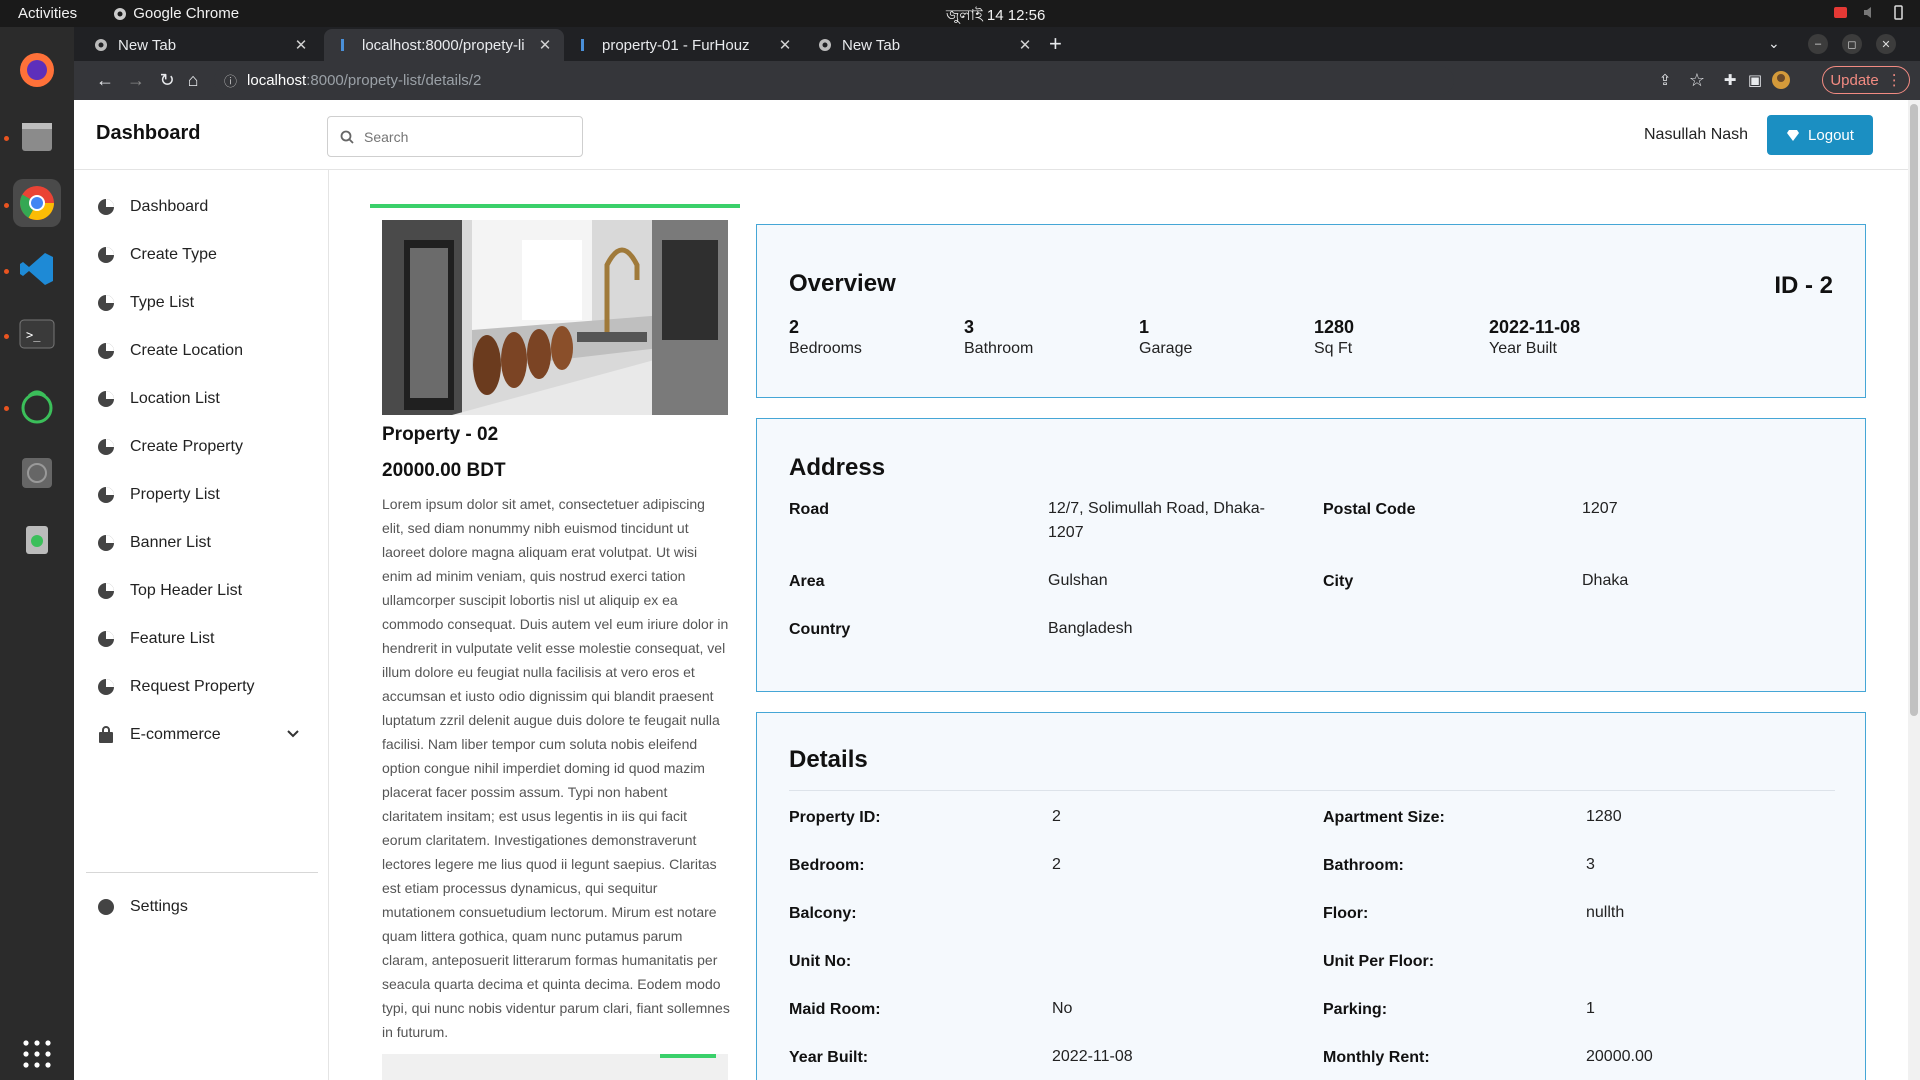 The height and width of the screenshot is (1080, 1920). Describe the element at coordinates (193, 80) in the screenshot. I see `home-icon: ⌂` at that location.